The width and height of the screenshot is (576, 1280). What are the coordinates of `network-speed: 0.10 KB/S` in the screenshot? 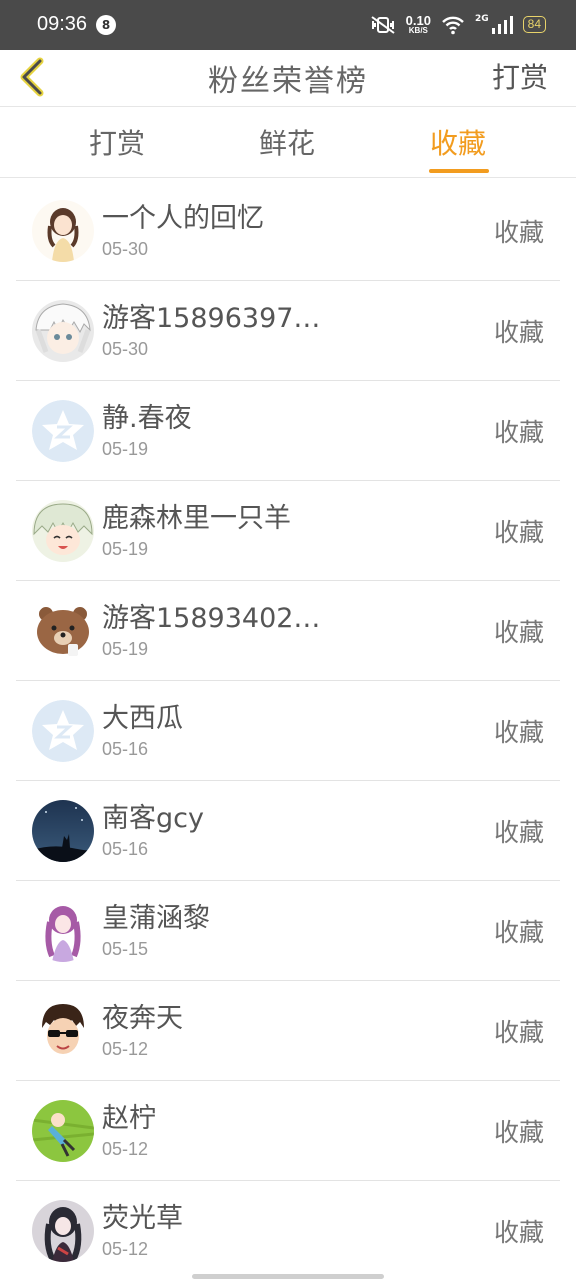 It's located at (418, 24).